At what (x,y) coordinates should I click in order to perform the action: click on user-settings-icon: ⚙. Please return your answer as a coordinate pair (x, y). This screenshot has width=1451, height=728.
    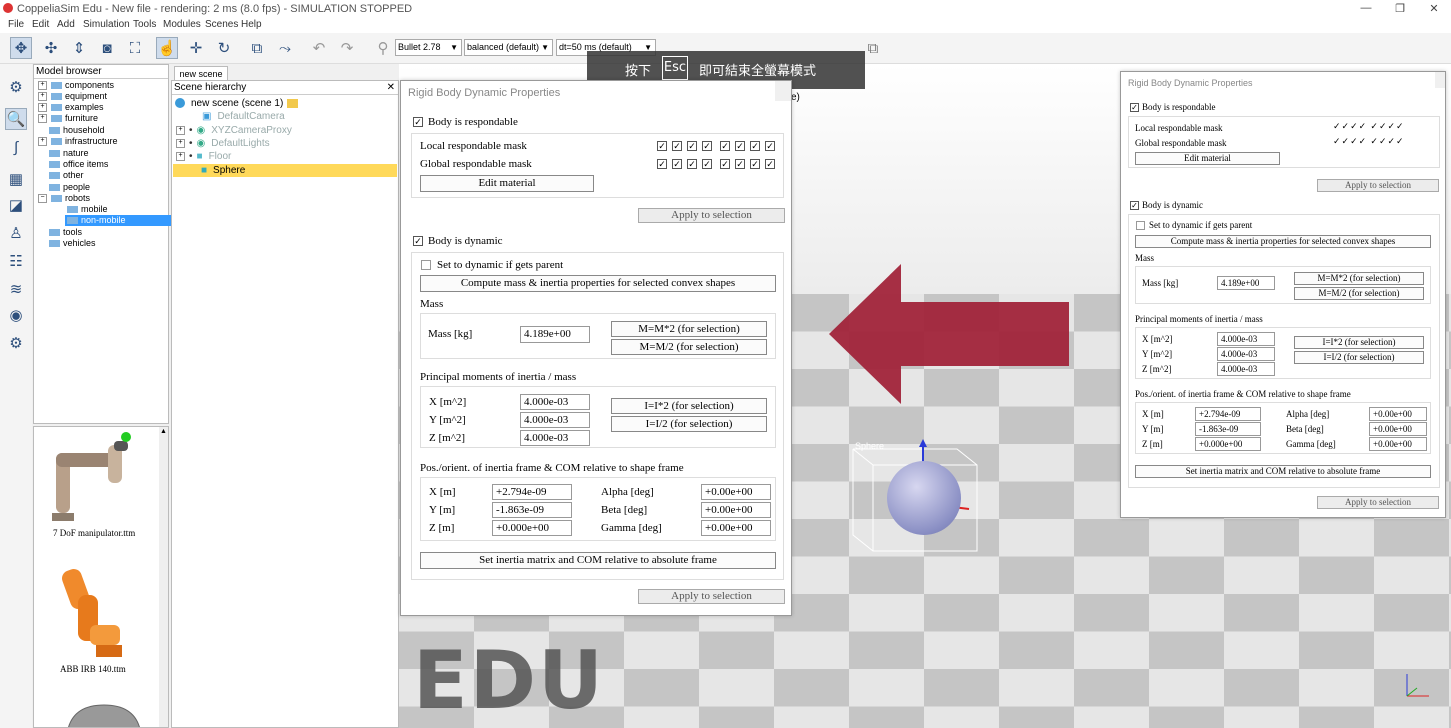
    Looking at the image, I should click on (16, 343).